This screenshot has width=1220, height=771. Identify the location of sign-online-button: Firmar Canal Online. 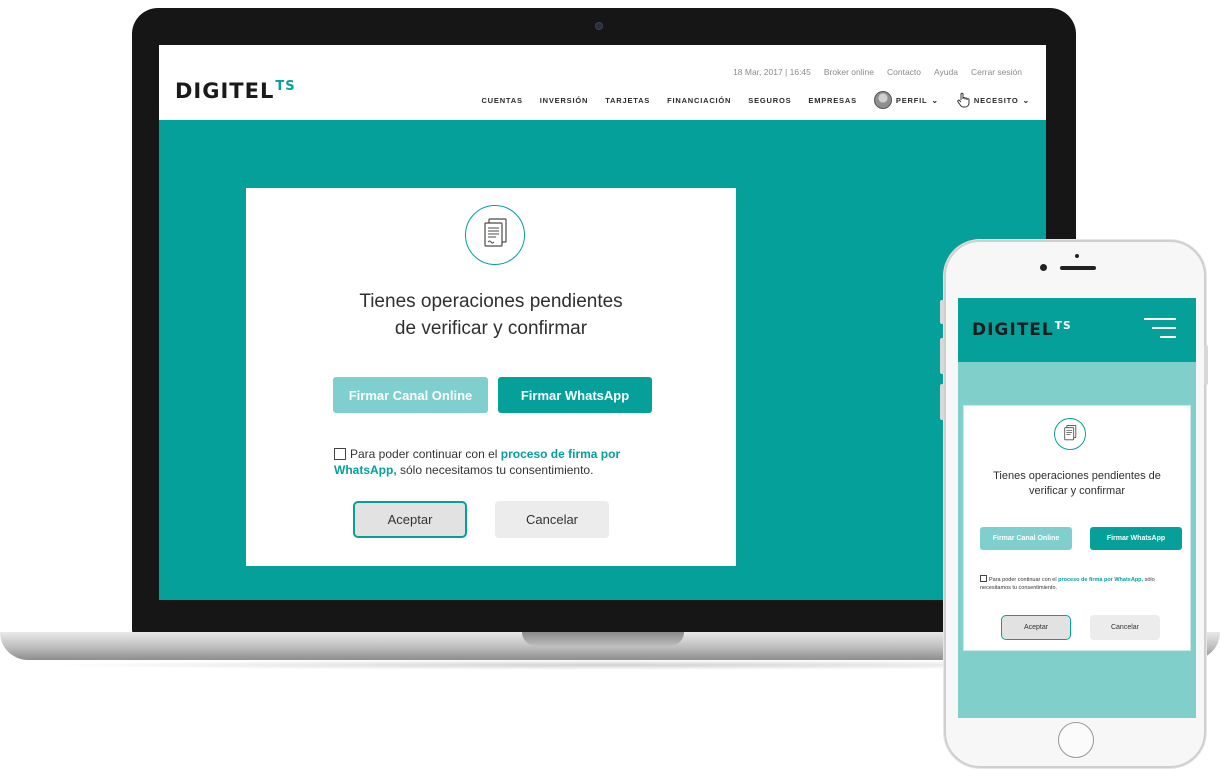
(410, 395).